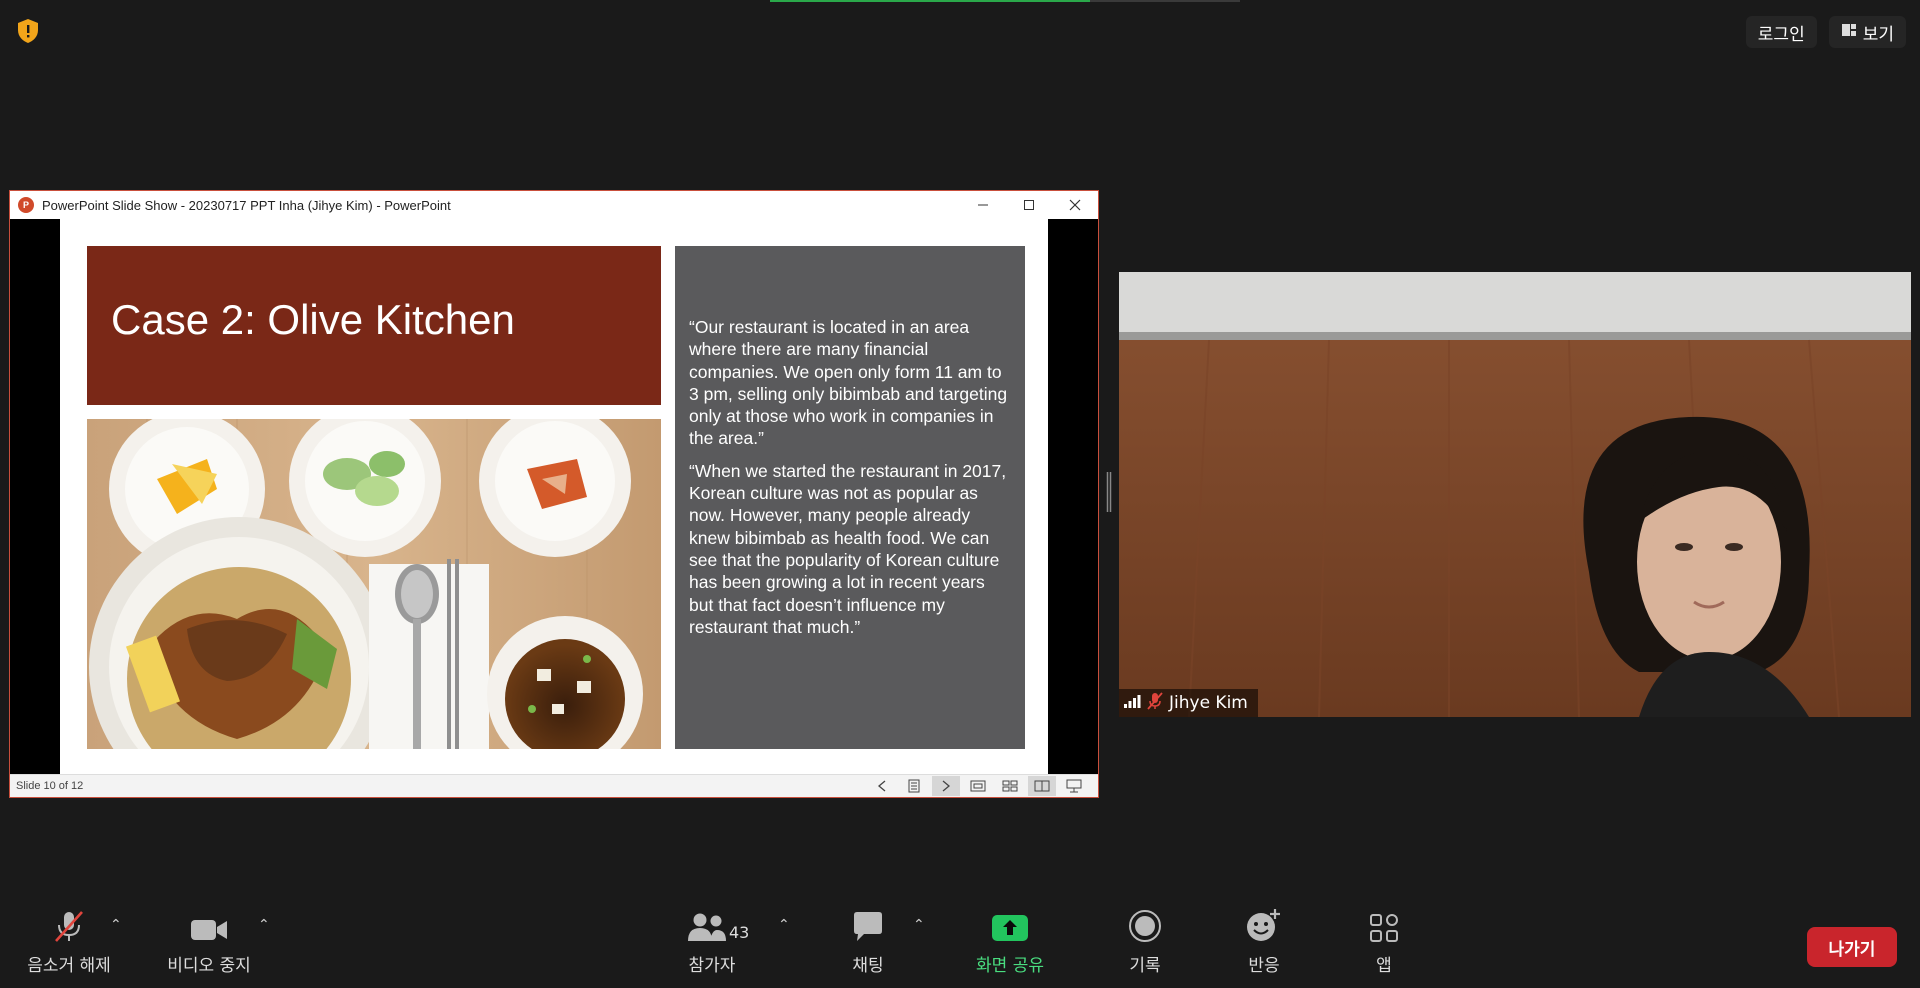 This screenshot has height=988, width=1920. What do you see at coordinates (1005, 1) in the screenshot?
I see `top-progress-bar` at bounding box center [1005, 1].